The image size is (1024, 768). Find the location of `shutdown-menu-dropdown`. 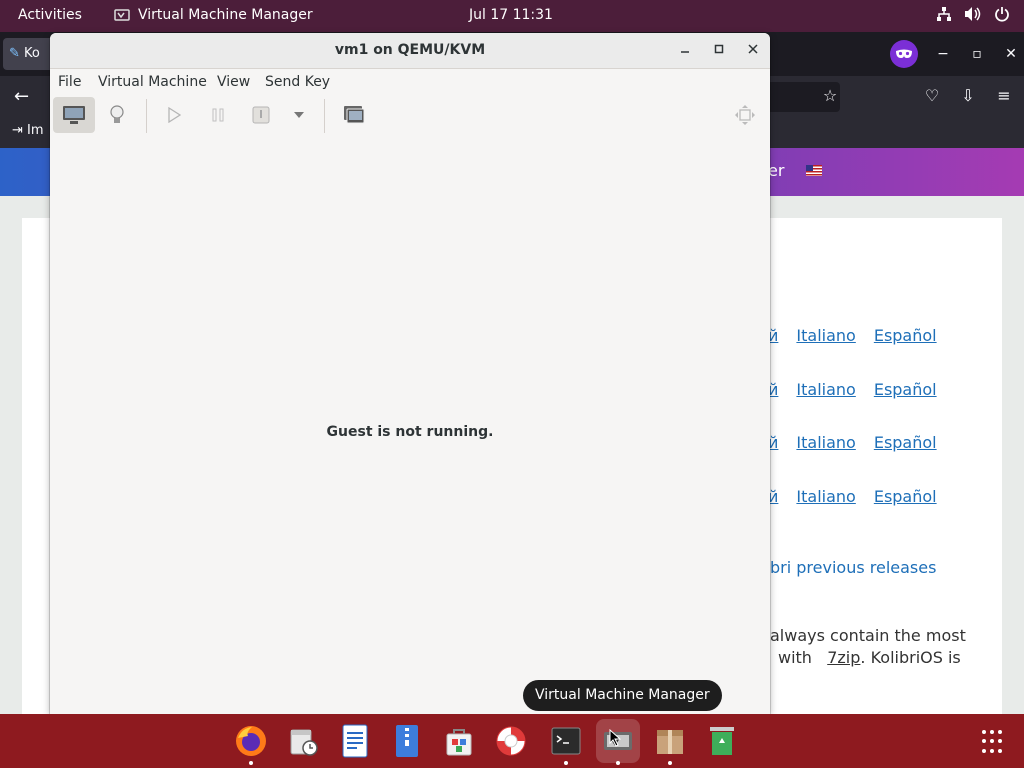

shutdown-menu-dropdown is located at coordinates (299, 115).